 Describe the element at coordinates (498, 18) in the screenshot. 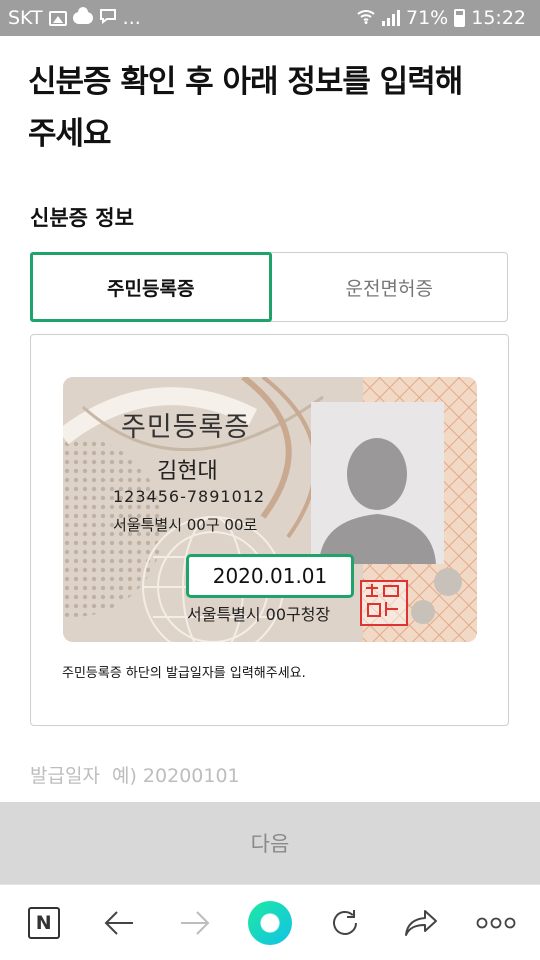

I see `clock: 15:22` at that location.